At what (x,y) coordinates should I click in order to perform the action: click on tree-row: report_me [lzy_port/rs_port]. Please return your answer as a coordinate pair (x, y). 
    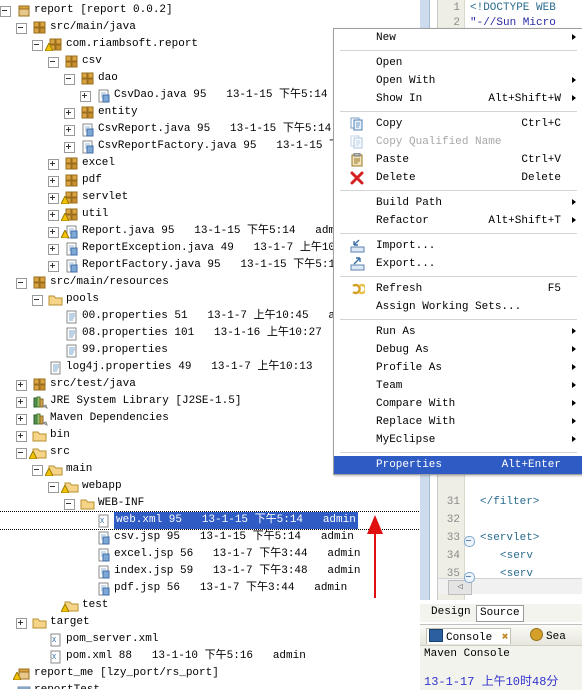
    Looking at the image, I should click on (210, 673).